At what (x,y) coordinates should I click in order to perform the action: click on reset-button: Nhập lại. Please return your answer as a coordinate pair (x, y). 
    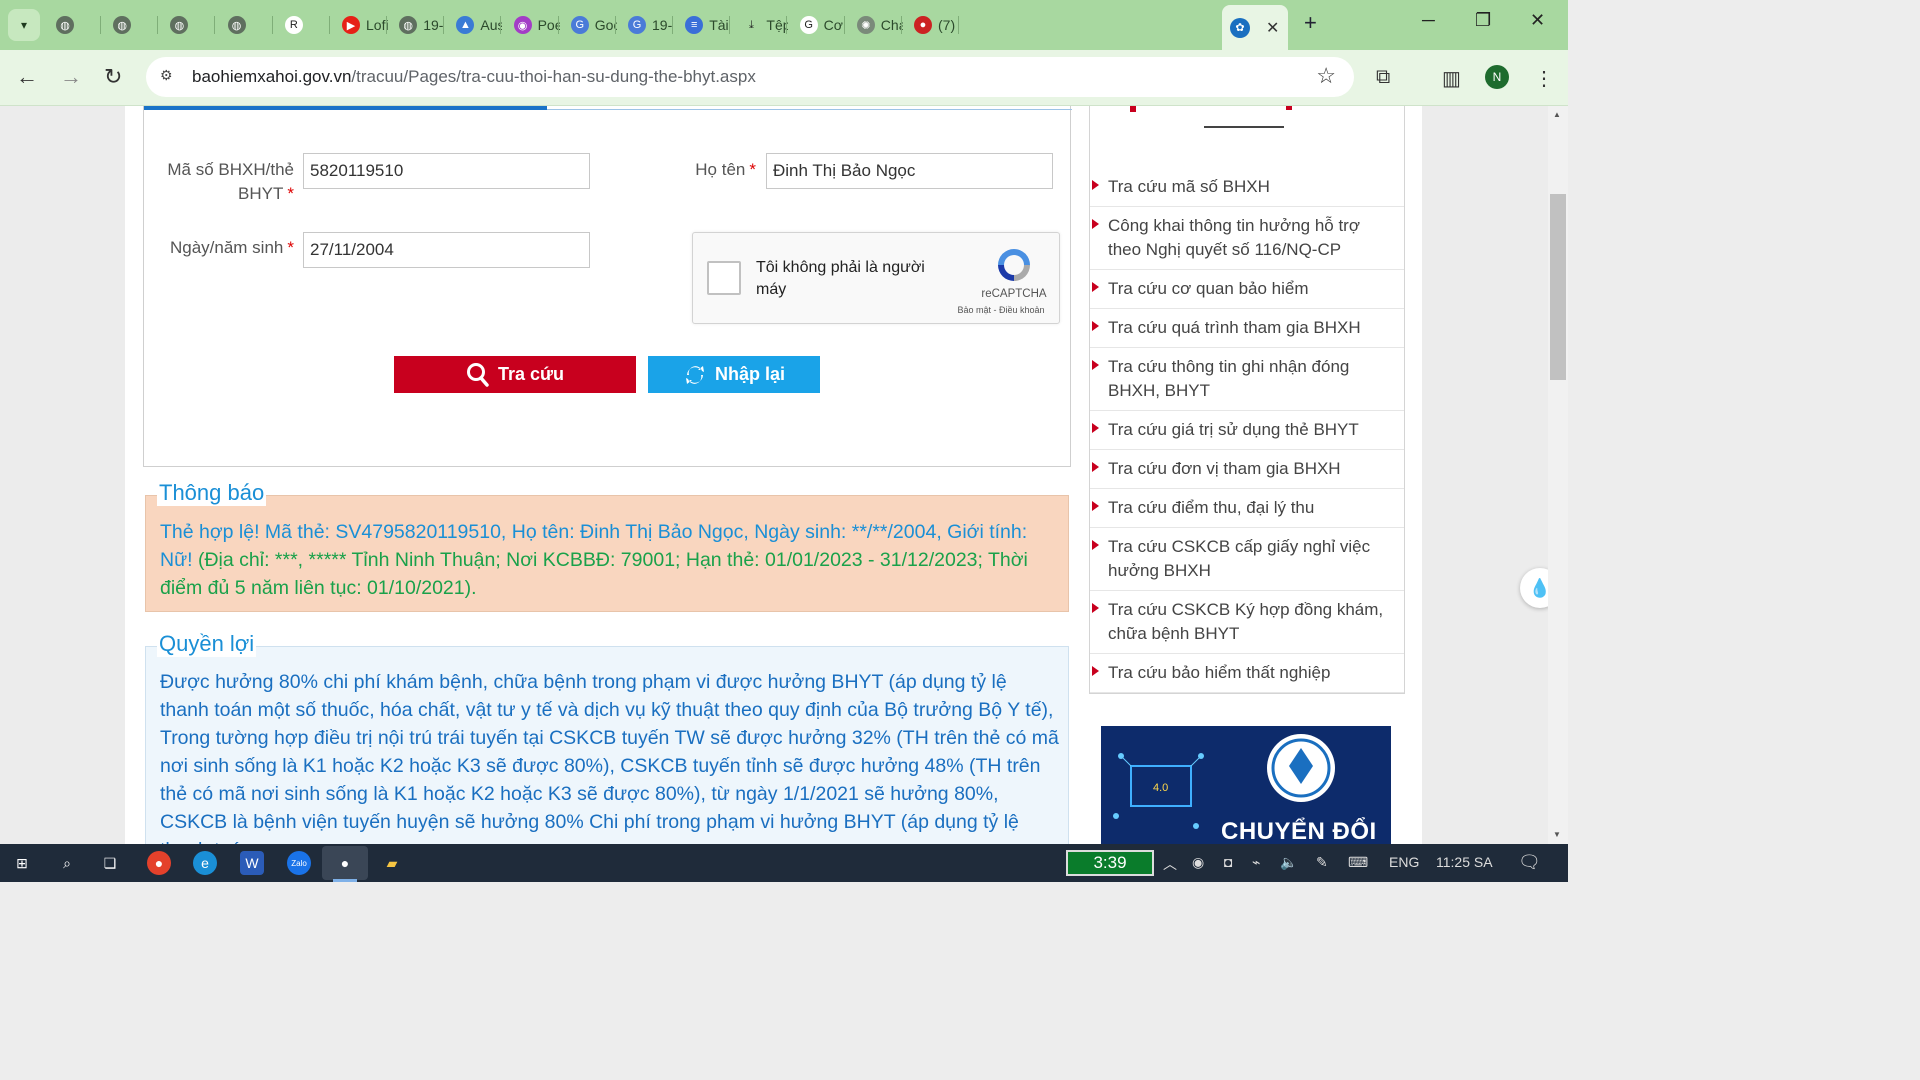
    Looking at the image, I should click on (734, 374).